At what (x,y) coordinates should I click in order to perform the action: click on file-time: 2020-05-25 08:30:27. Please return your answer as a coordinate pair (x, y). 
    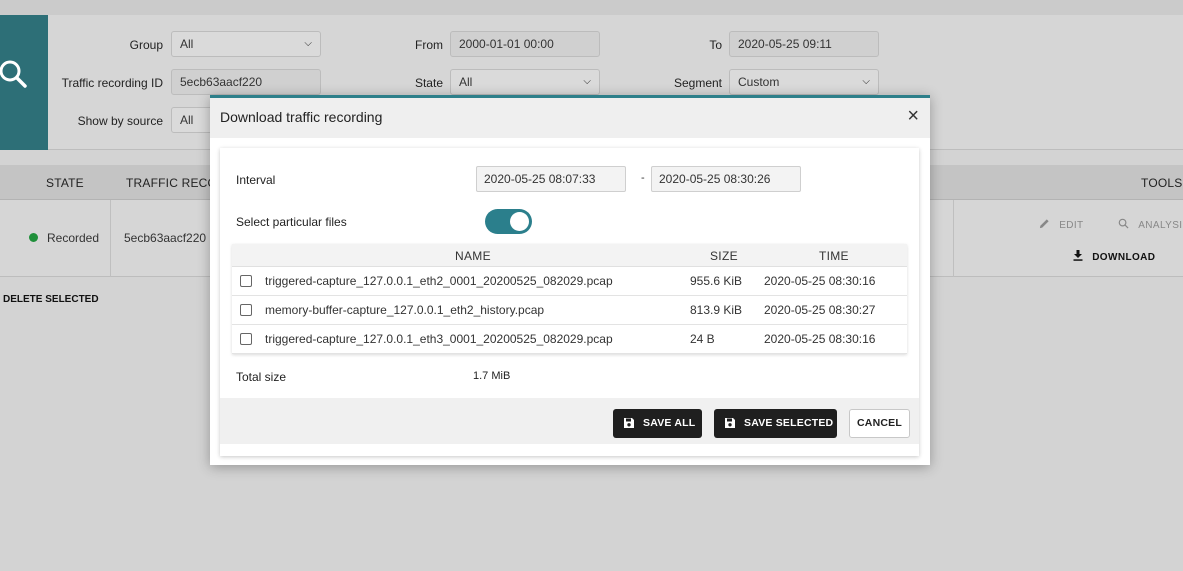
    Looking at the image, I should click on (820, 310).